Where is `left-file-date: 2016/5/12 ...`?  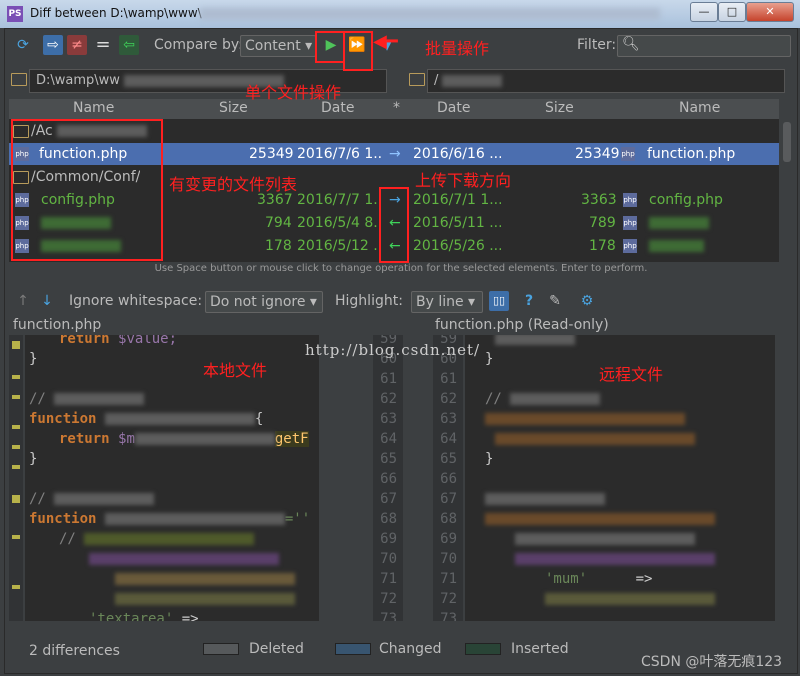 left-file-date: 2016/5/12 ... is located at coordinates (340, 246).